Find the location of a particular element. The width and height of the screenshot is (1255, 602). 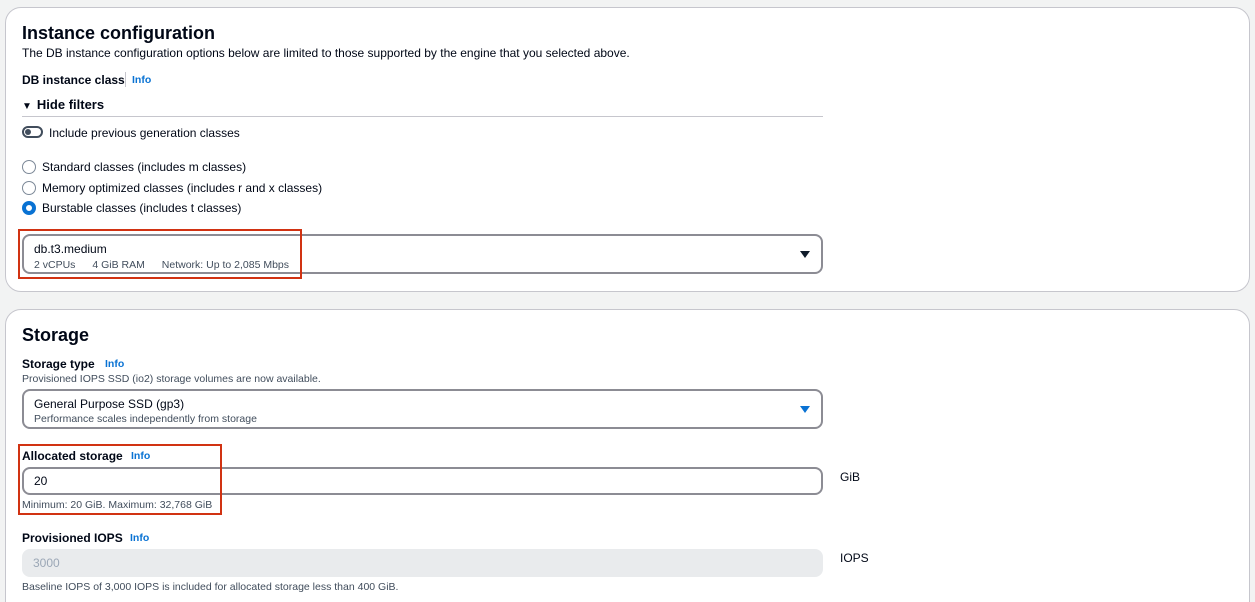

radio-memory-optimized-classes is located at coordinates (29, 188).